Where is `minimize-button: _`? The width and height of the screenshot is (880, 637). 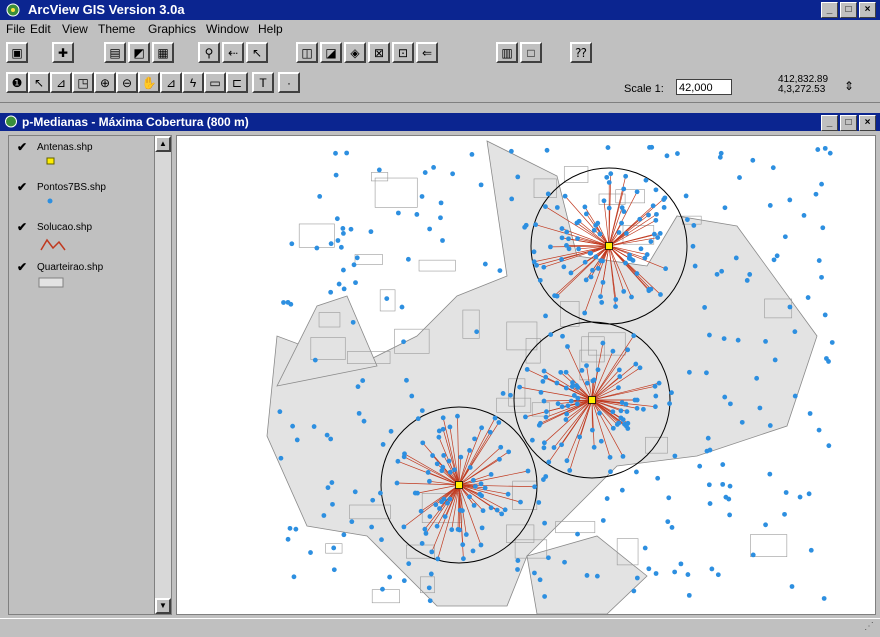 minimize-button: _ is located at coordinates (829, 10).